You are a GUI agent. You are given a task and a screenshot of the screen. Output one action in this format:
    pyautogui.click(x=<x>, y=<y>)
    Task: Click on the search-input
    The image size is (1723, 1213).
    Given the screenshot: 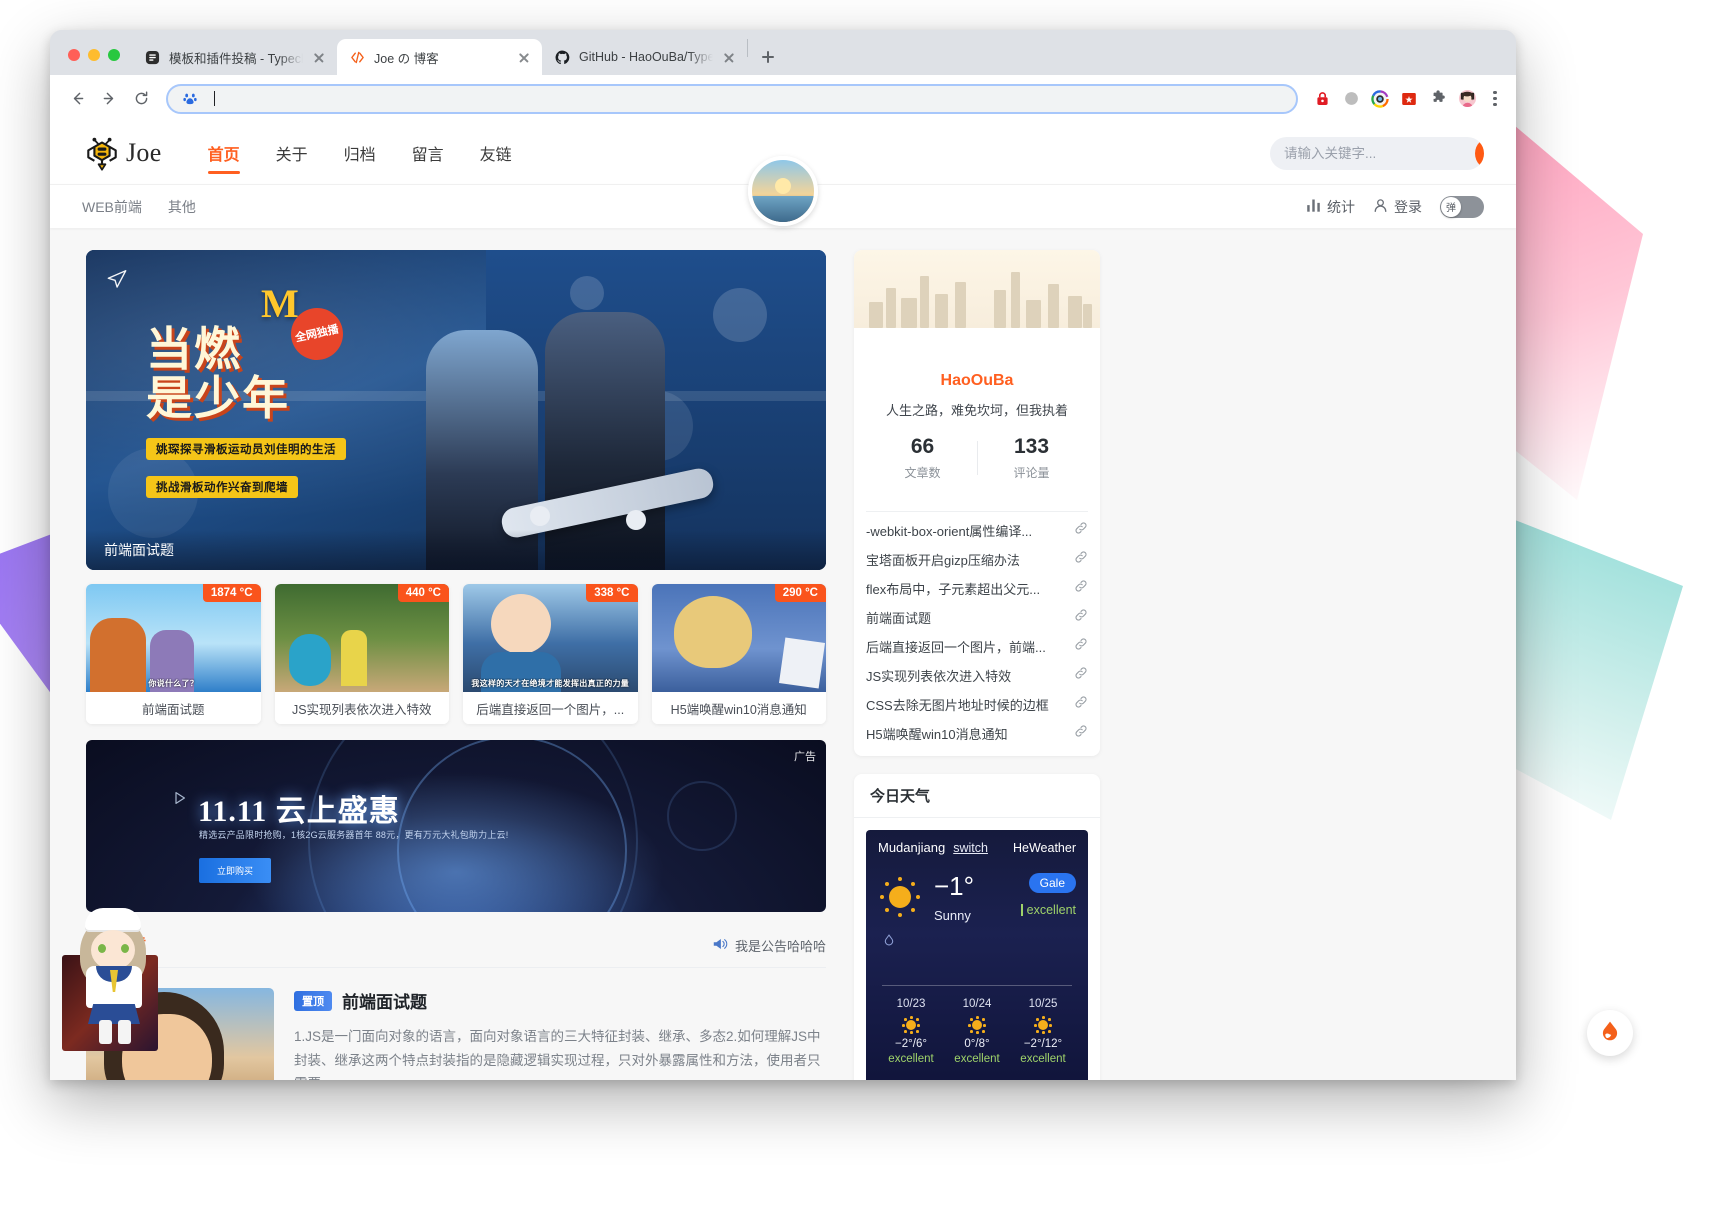 What is the action you would take?
    pyautogui.click(x=1372, y=153)
    